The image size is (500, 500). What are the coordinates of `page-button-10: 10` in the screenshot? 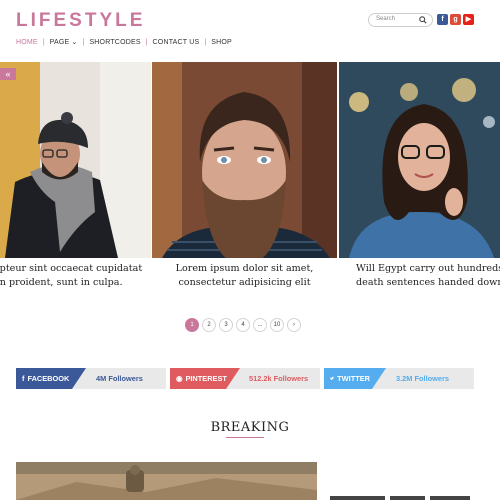 It's located at (277, 325).